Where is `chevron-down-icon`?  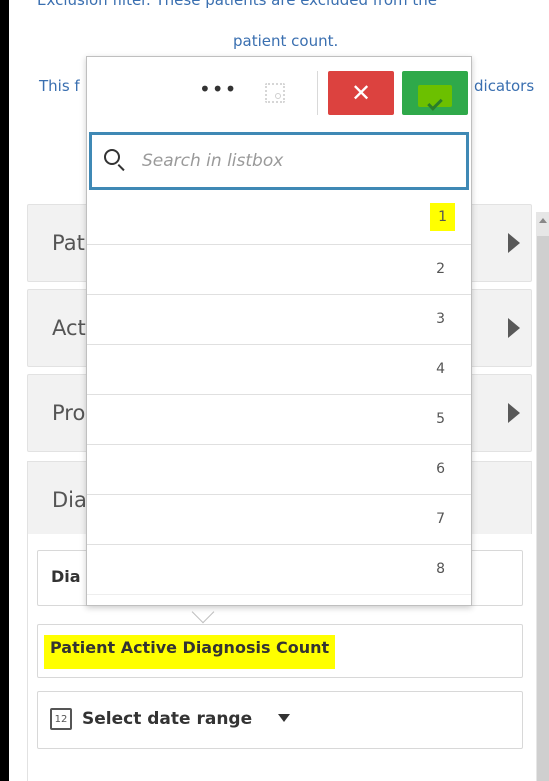
chevron-down-icon is located at coordinates (284, 718).